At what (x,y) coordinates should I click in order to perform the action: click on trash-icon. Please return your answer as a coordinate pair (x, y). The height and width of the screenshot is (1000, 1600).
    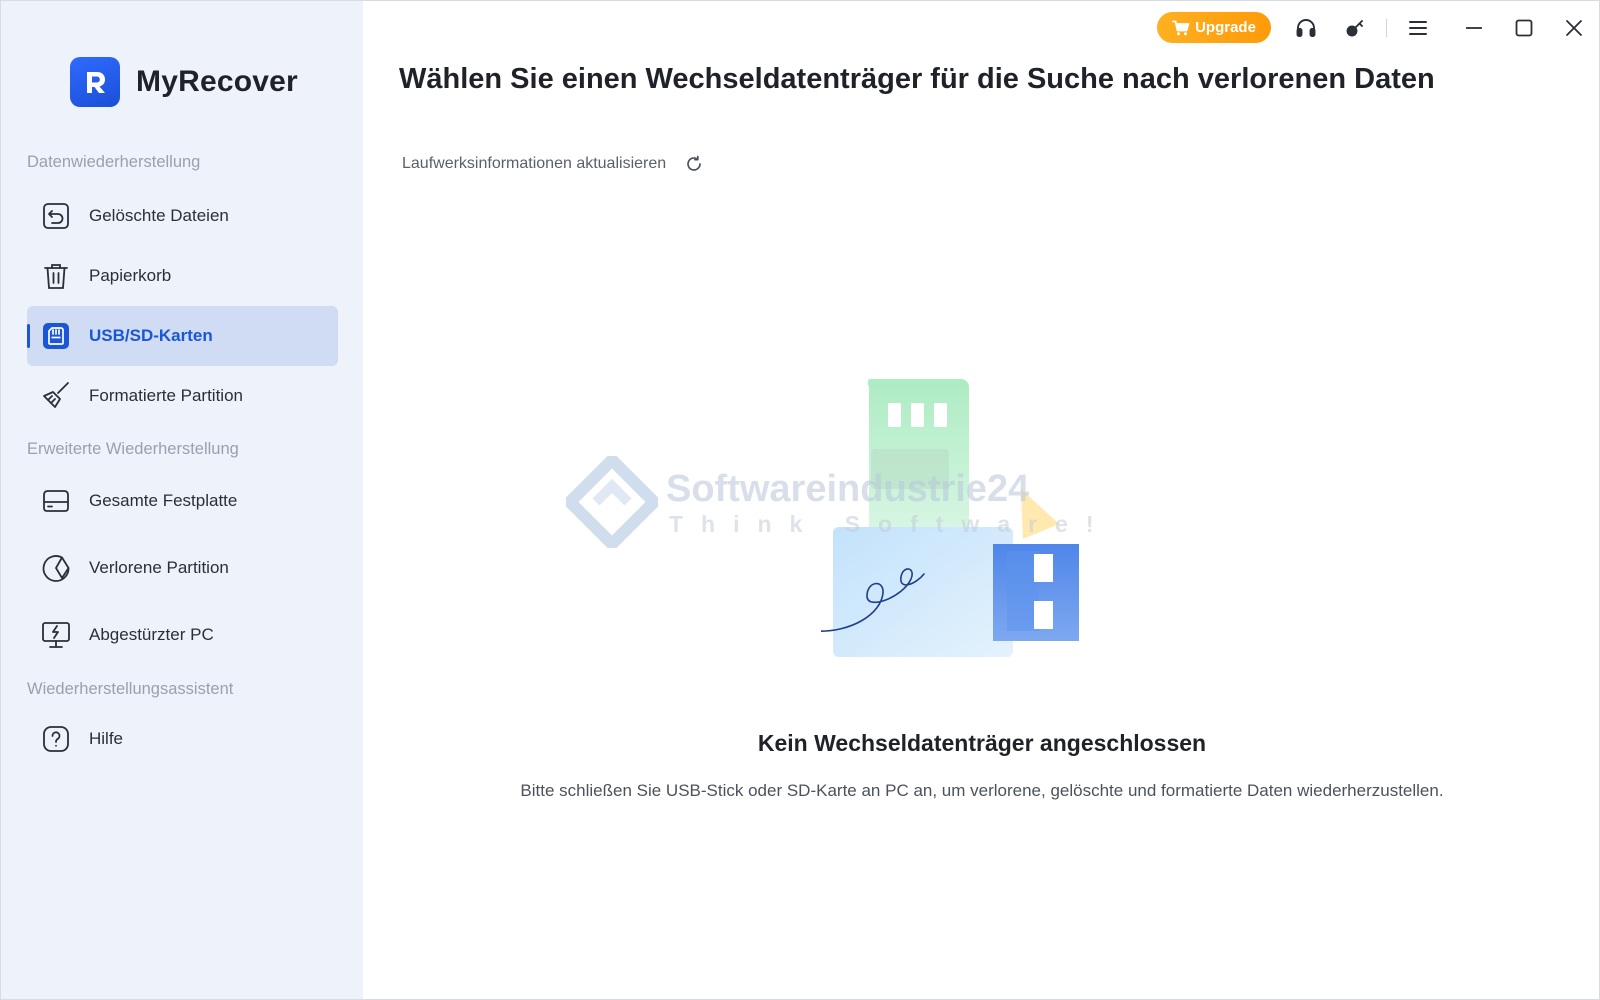
    Looking at the image, I should click on (56, 276).